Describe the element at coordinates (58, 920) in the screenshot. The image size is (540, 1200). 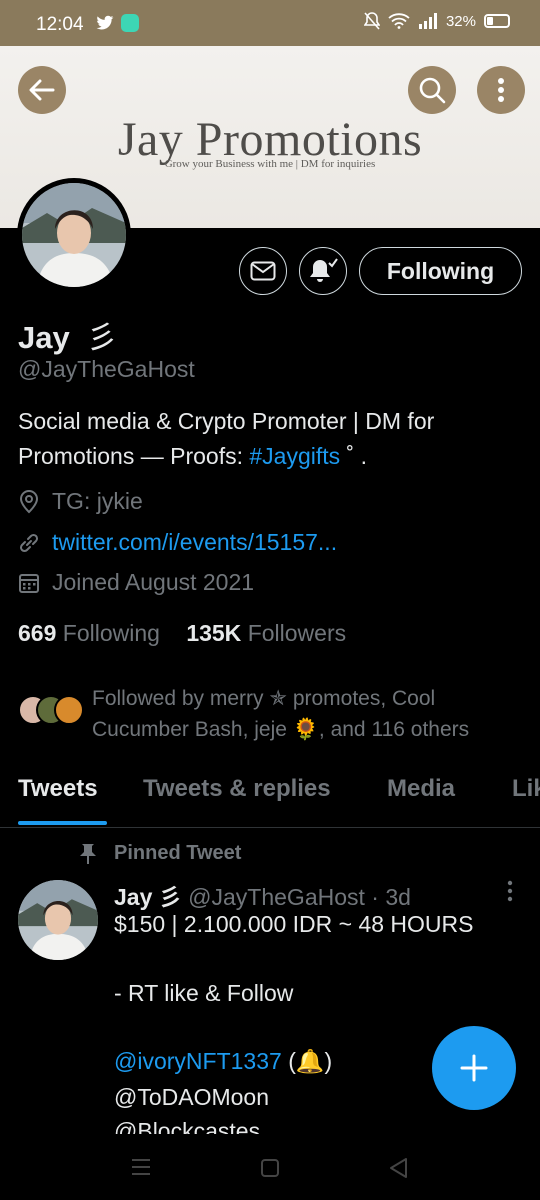
I see `tweet-avatar` at that location.